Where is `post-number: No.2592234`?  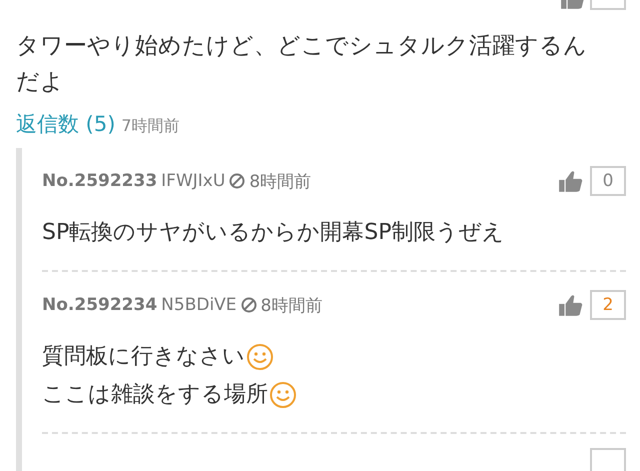
post-number: No.2592234 is located at coordinates (100, 305).